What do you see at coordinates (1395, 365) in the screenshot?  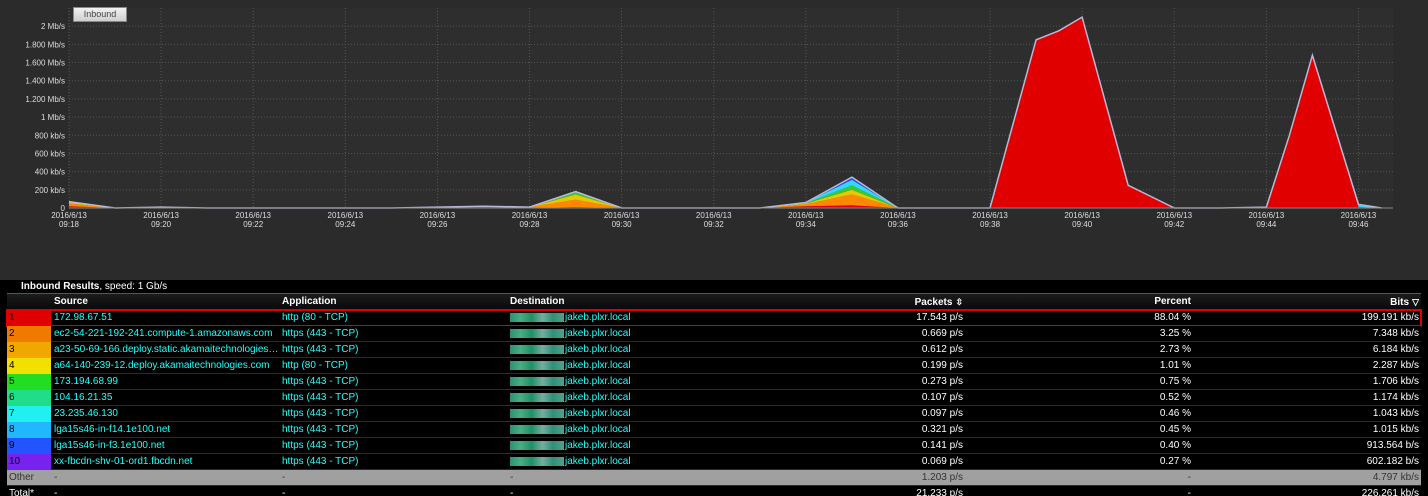 I see `row-bits: 2.287 kb/s` at bounding box center [1395, 365].